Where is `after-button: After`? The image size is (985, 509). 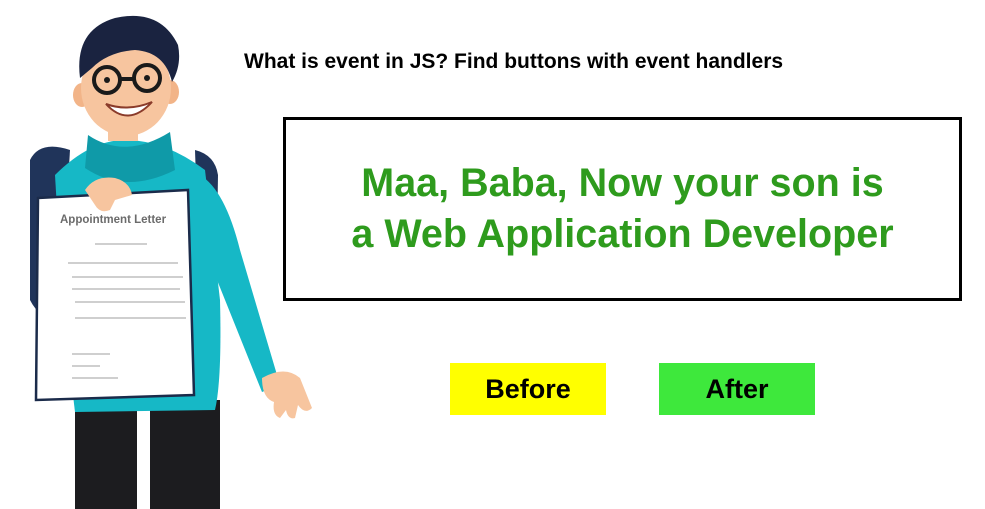 after-button: After is located at coordinates (737, 389).